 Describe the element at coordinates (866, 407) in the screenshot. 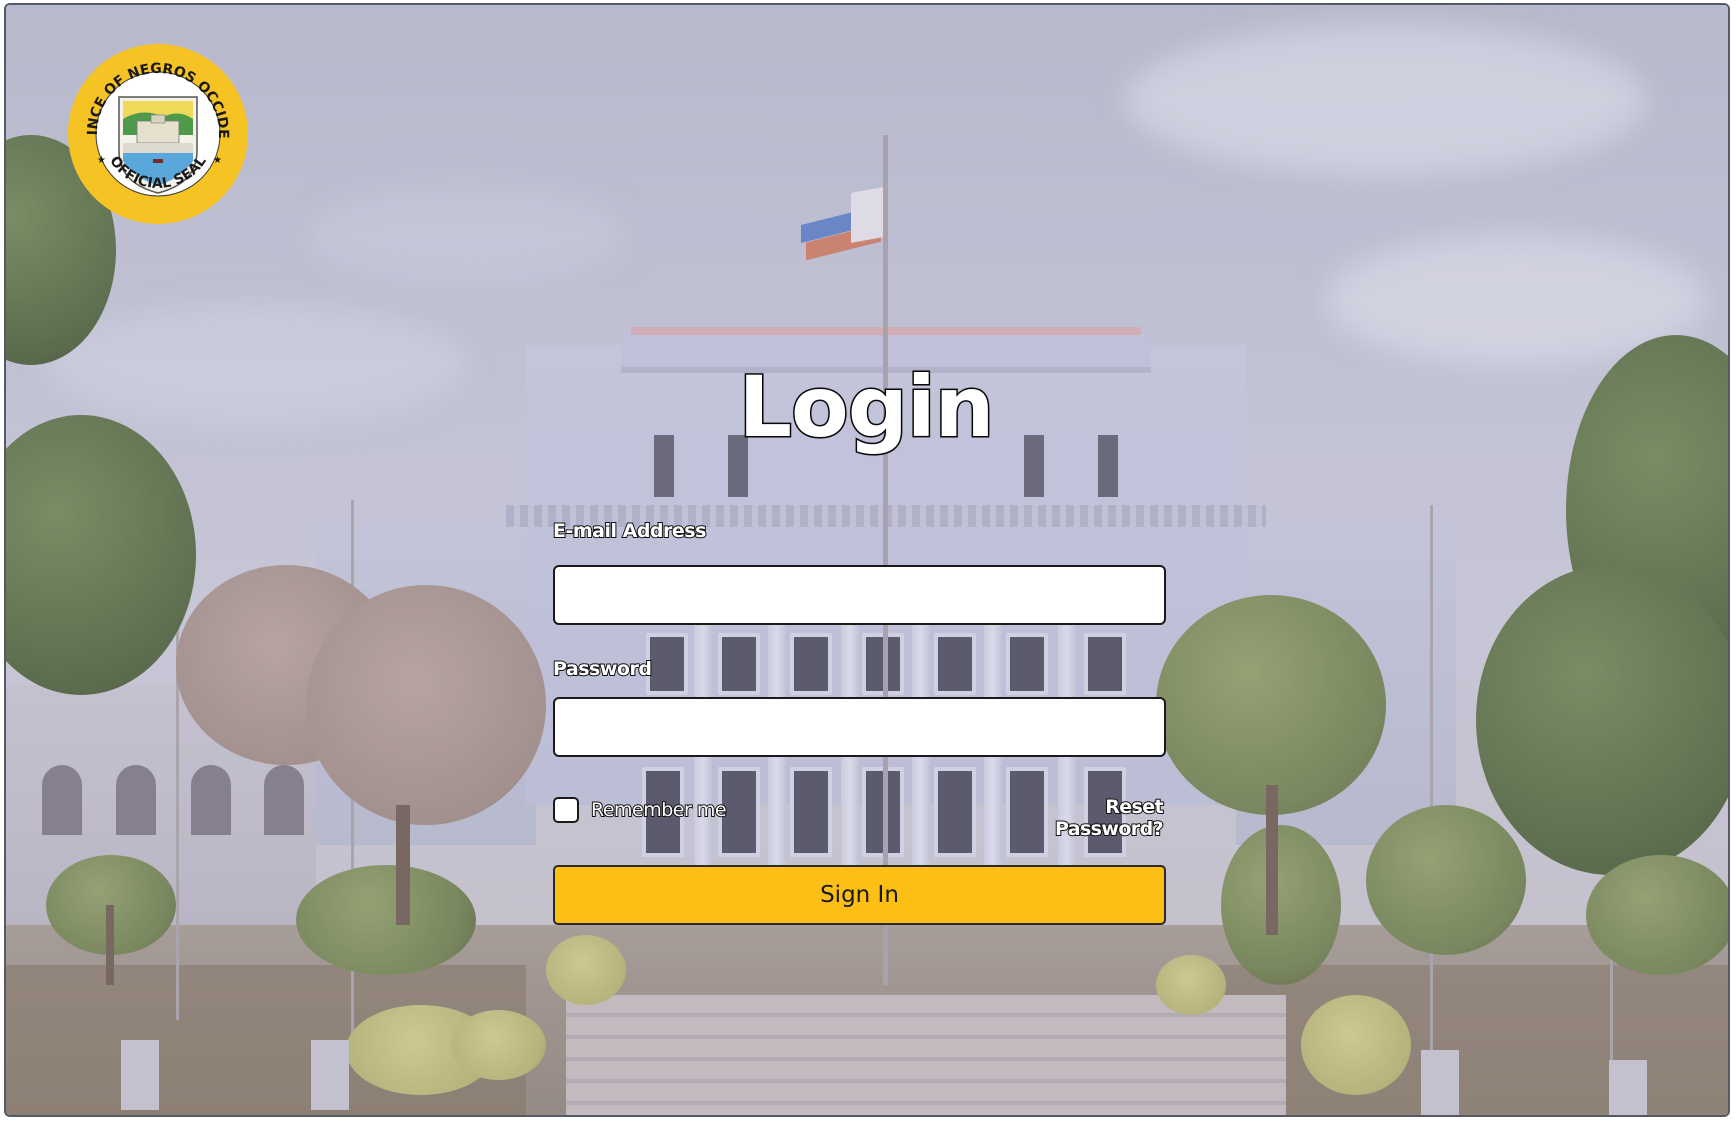

I see `page-title: Login` at that location.